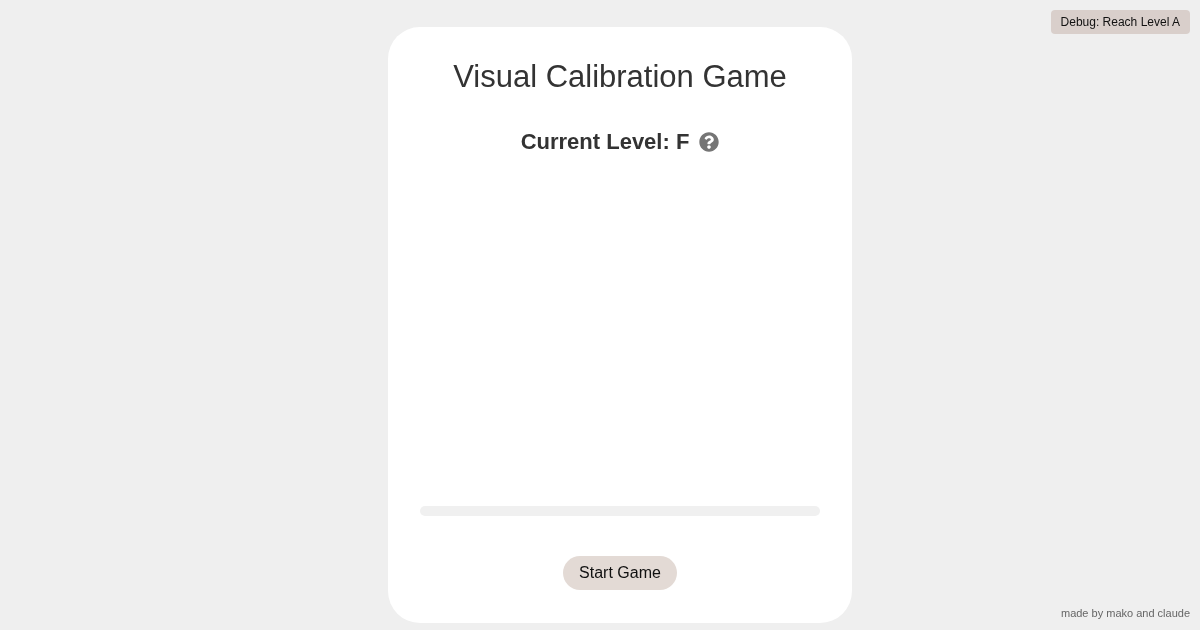  Describe the element at coordinates (620, 573) in the screenshot. I see `start-game-button: Start Game` at that location.